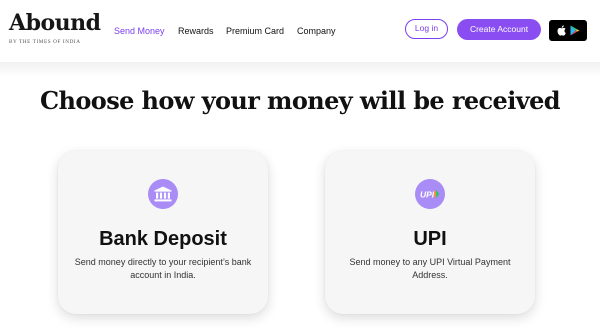 Image resolution: width=600 pixels, height=333 pixels. Describe the element at coordinates (499, 29) in the screenshot. I see `create-account-button: Create Account` at that location.